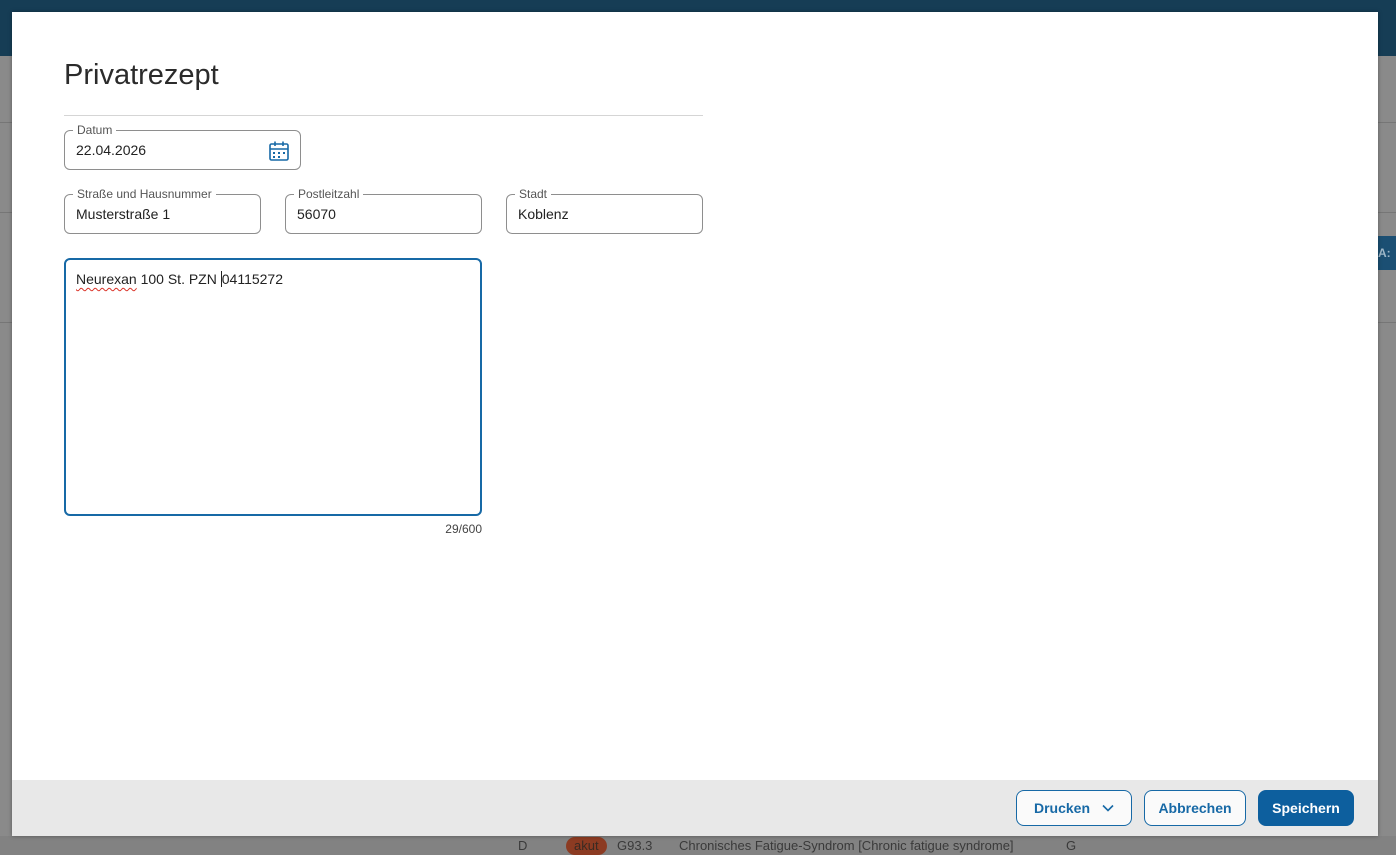 This screenshot has width=1396, height=855. What do you see at coordinates (523, 845) in the screenshot?
I see `background-row-type: D` at bounding box center [523, 845].